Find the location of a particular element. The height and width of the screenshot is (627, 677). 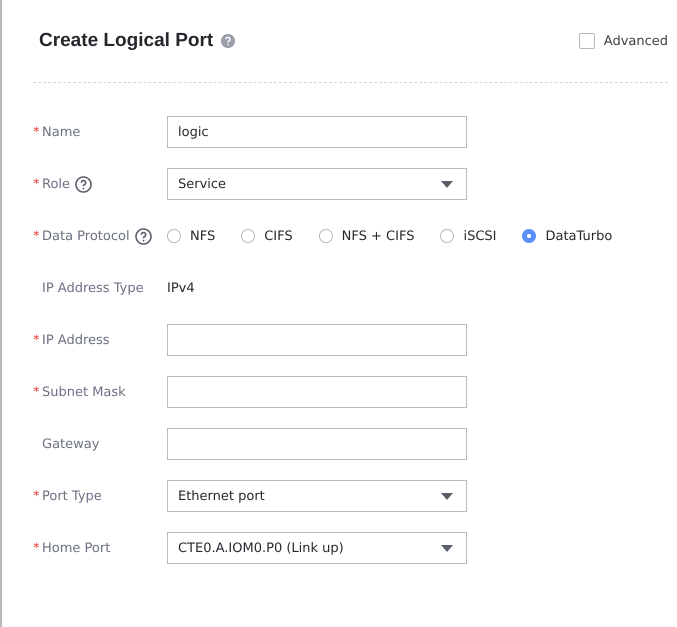

field-label: Home Port is located at coordinates (76, 548).